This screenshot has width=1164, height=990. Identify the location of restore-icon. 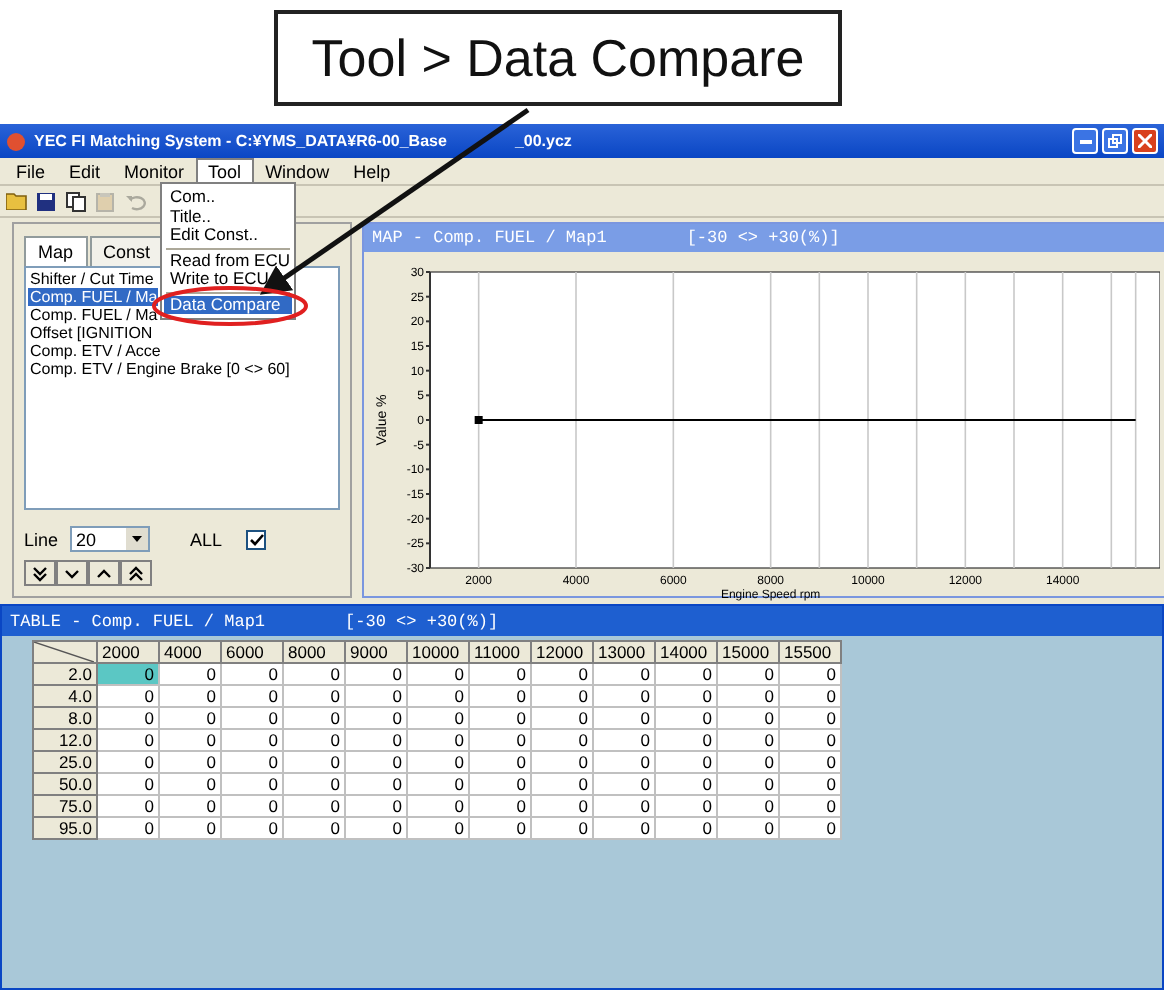
(1115, 141).